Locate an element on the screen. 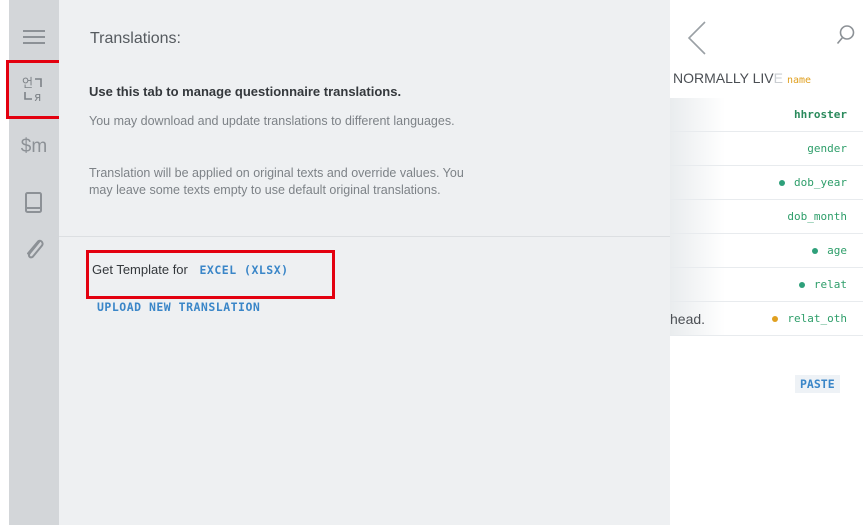 The height and width of the screenshot is (525, 863). template-label: Get Template for is located at coordinates (140, 269).